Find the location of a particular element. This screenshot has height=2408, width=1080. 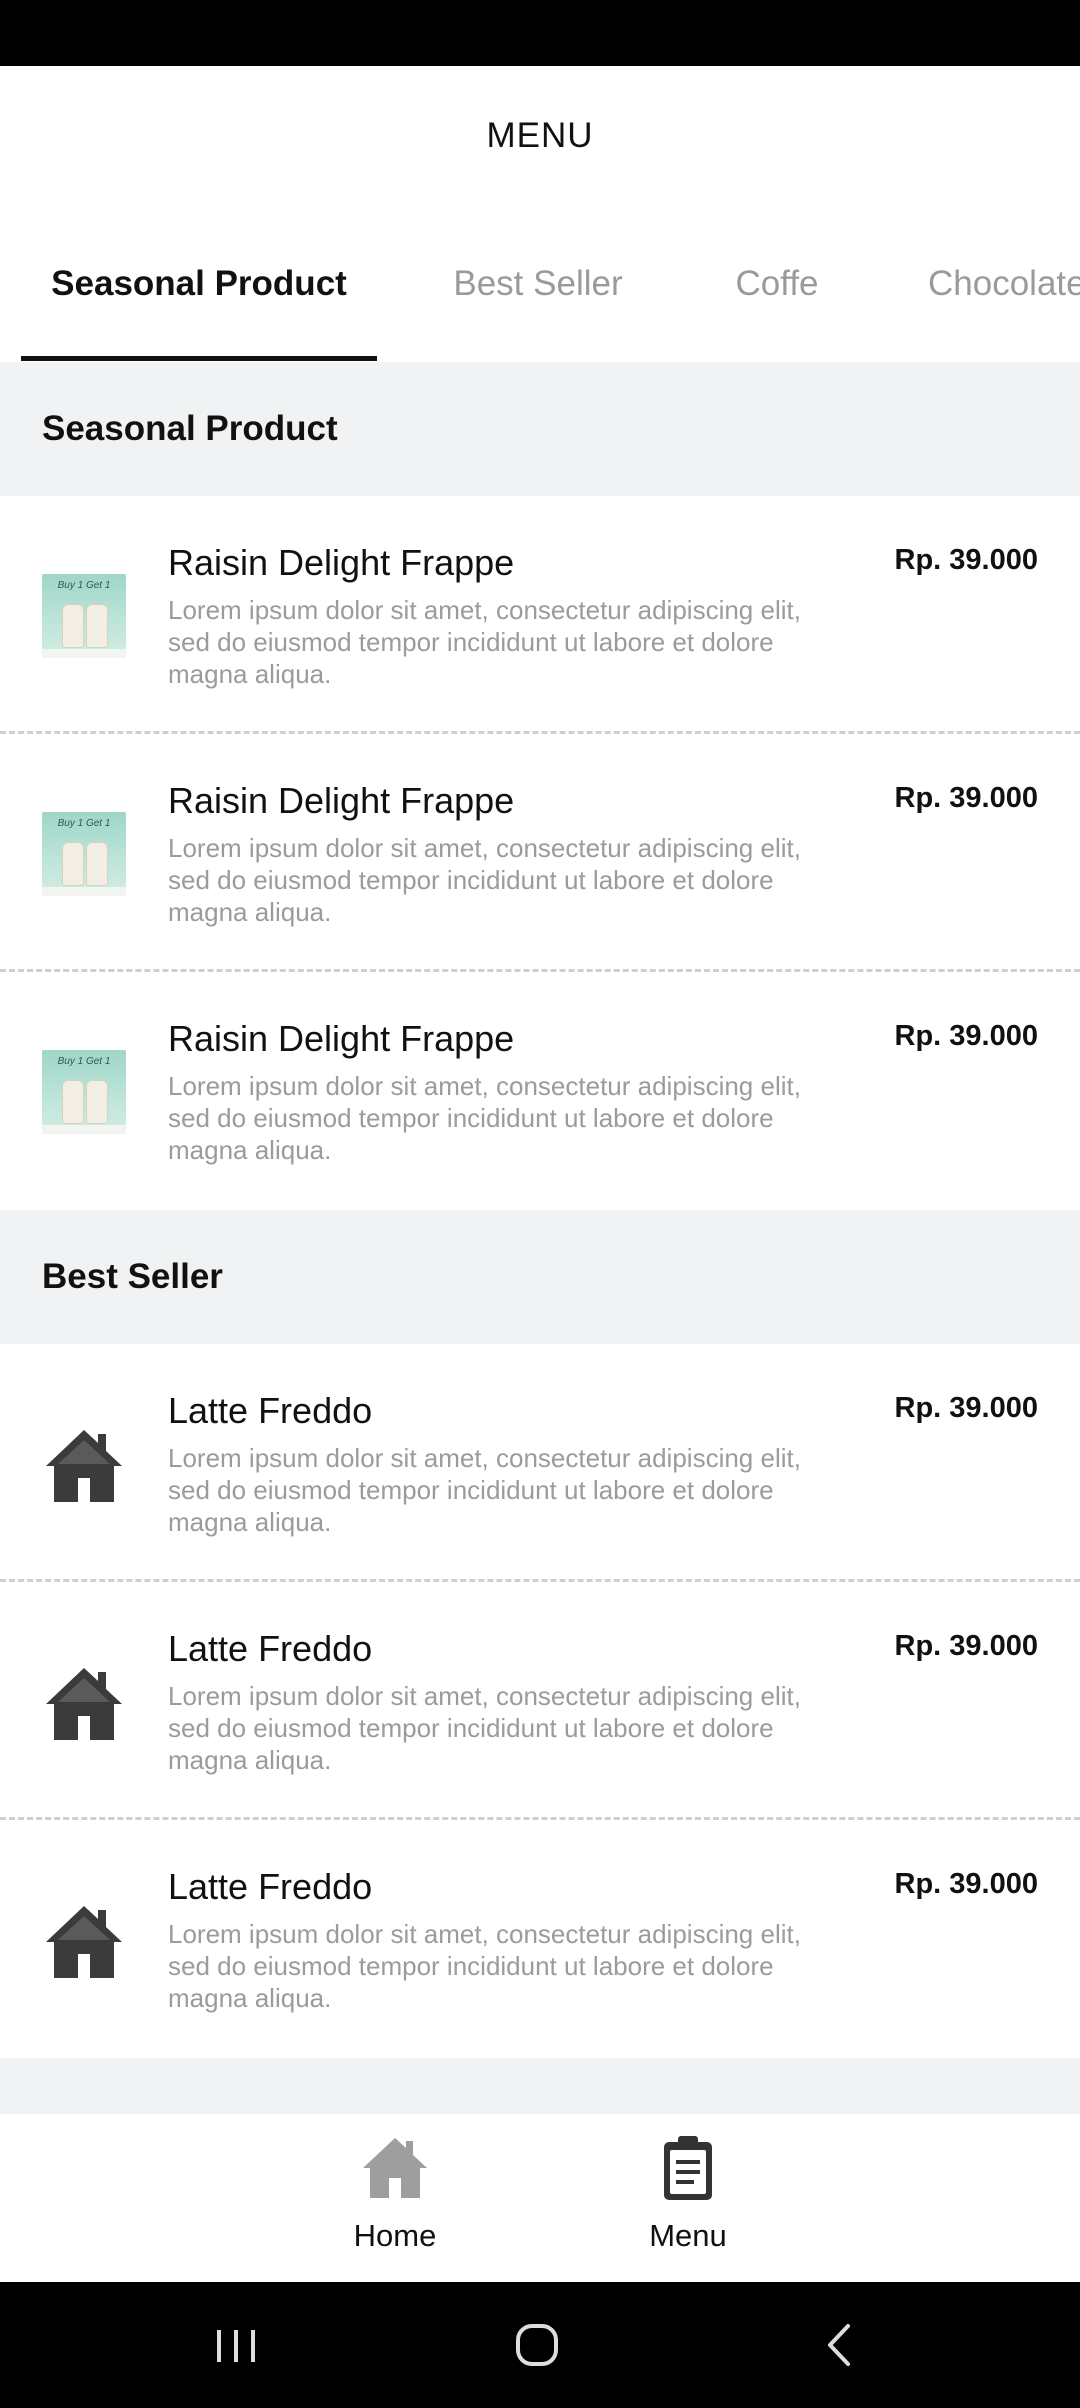

tab-seasonal-product: Seasonal Product is located at coordinates (199, 284).